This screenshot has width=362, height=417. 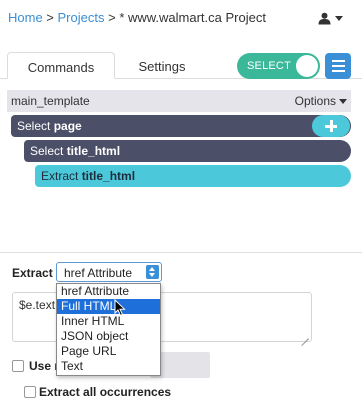 I want to click on options-dropdown: Options, so click(x=321, y=101).